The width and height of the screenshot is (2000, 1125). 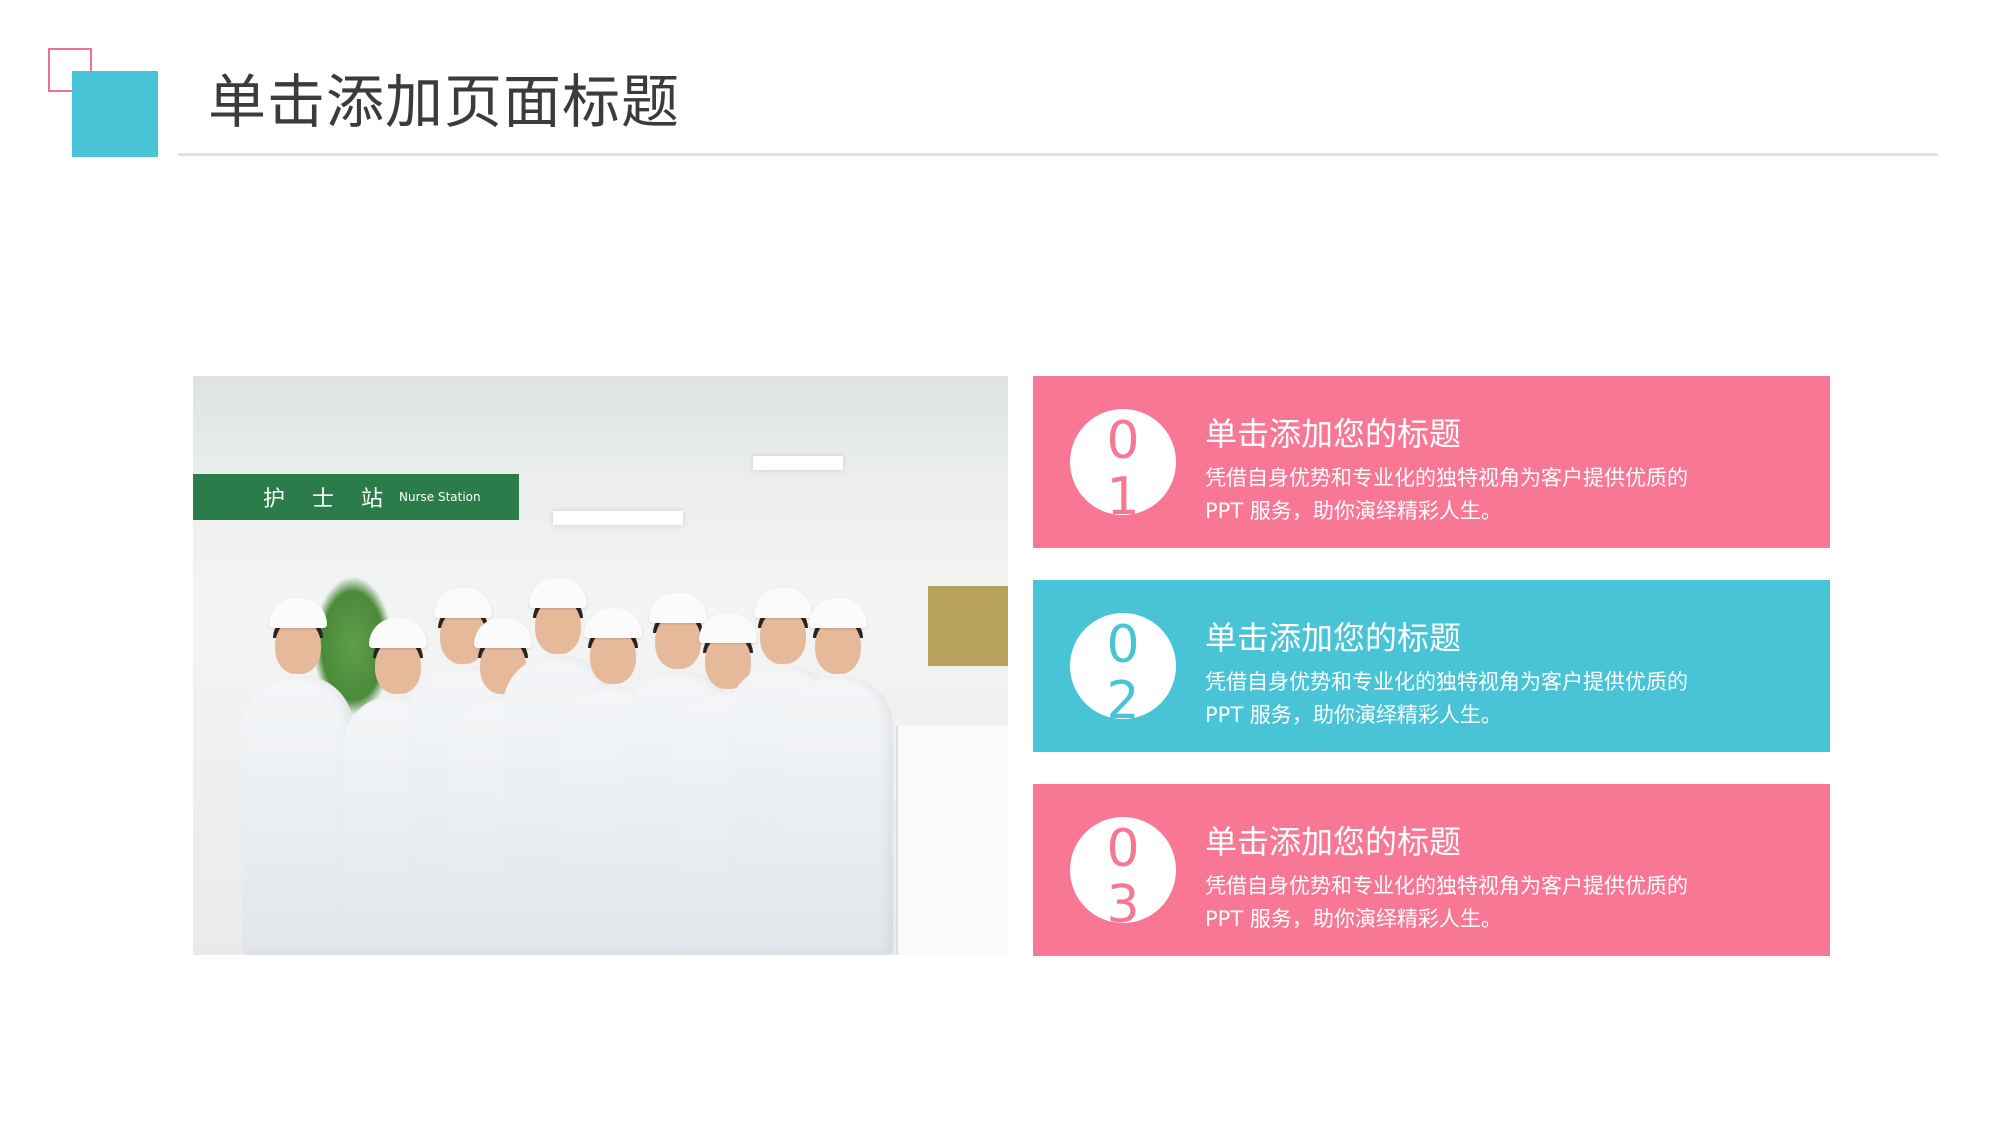 I want to click on number-badge: 01, so click(x=1123, y=462).